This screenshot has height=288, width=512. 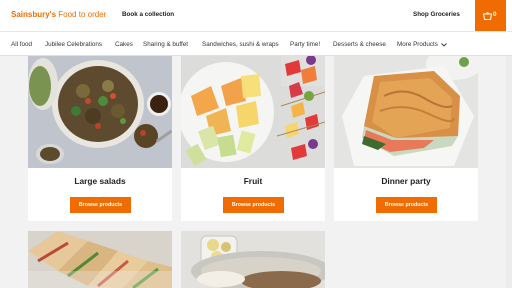 I want to click on basket-icon, so click(x=487, y=16).